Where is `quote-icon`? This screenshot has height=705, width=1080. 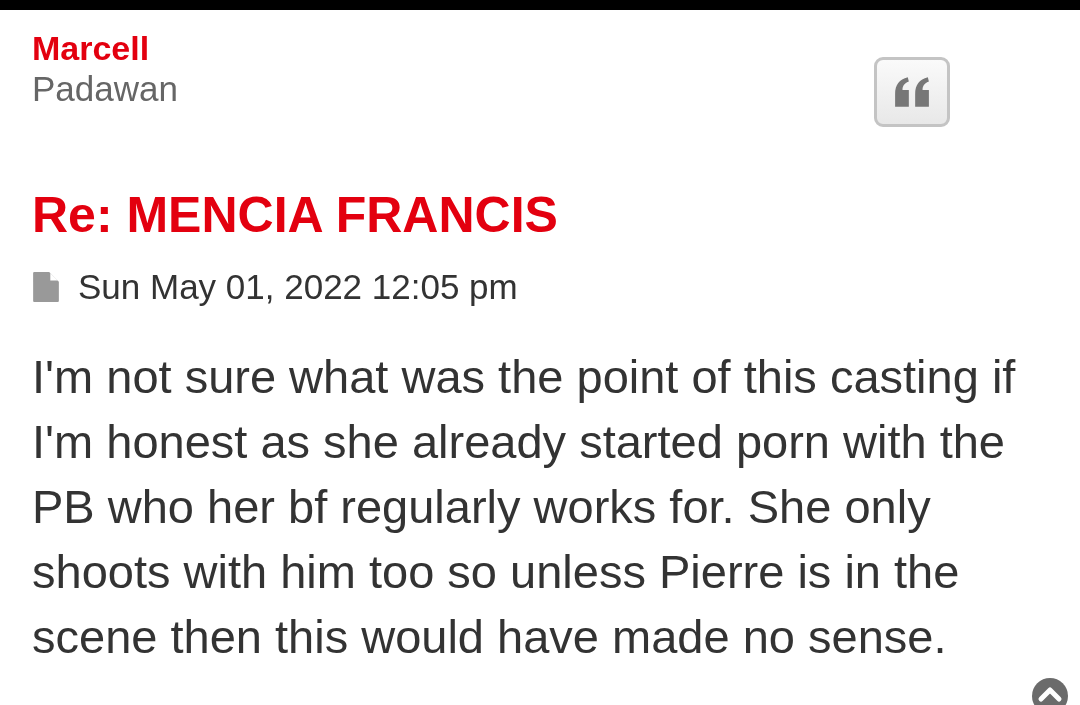
quote-icon is located at coordinates (912, 92).